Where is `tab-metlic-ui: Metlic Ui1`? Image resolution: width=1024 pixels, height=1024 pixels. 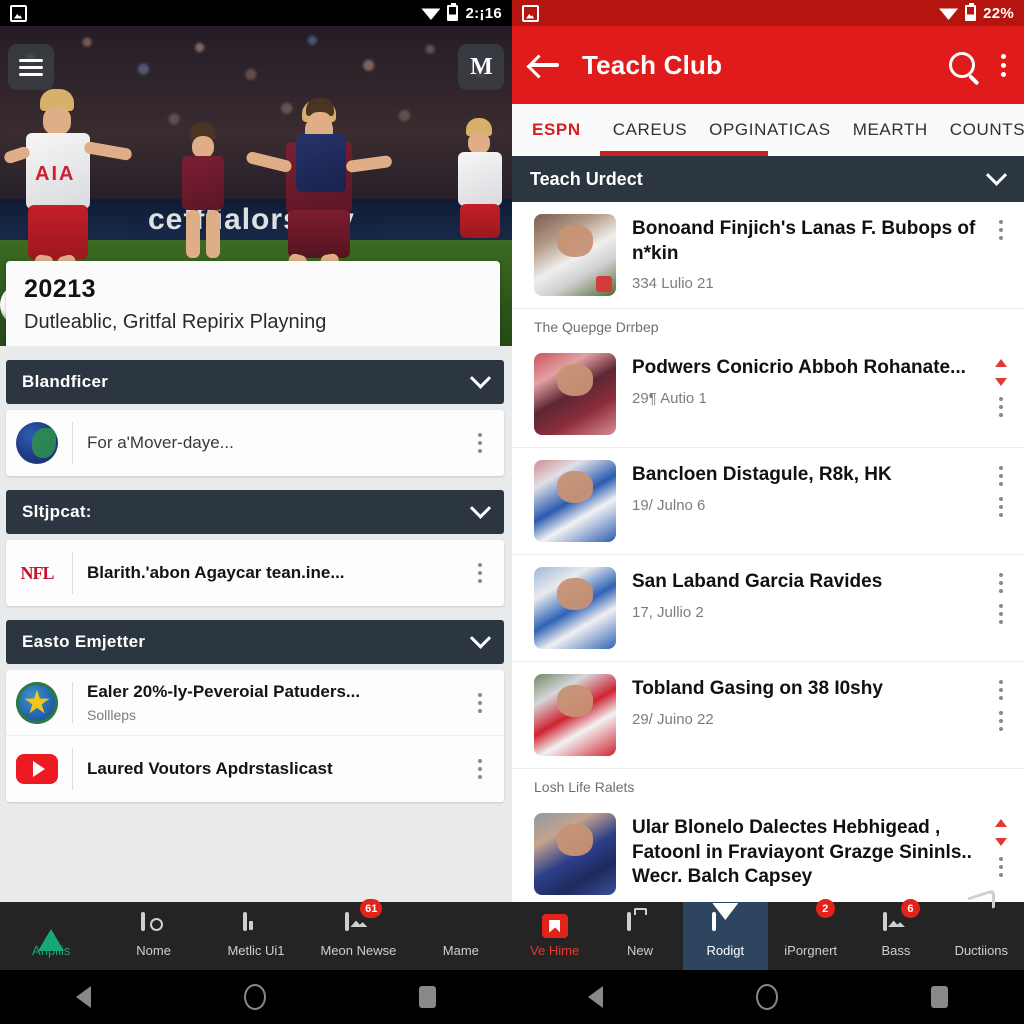 tab-metlic-ui: Metlic Ui1 is located at coordinates (256, 936).